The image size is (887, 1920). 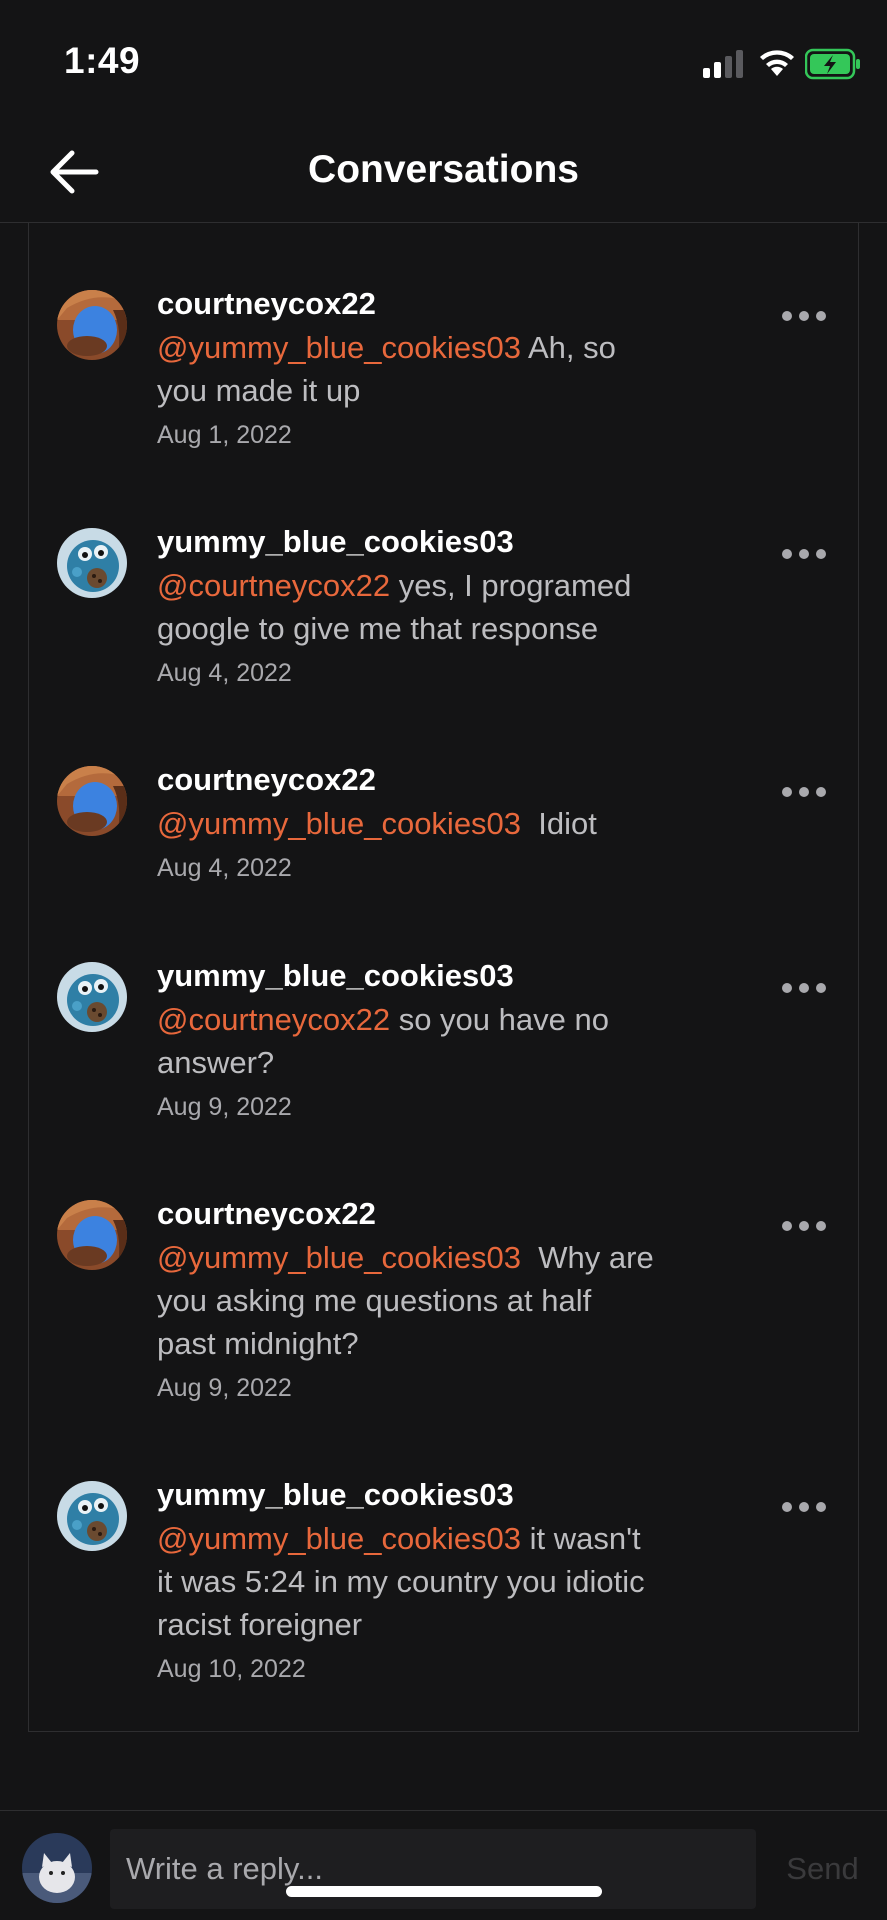 What do you see at coordinates (433, 1869) in the screenshot?
I see `reply-input` at bounding box center [433, 1869].